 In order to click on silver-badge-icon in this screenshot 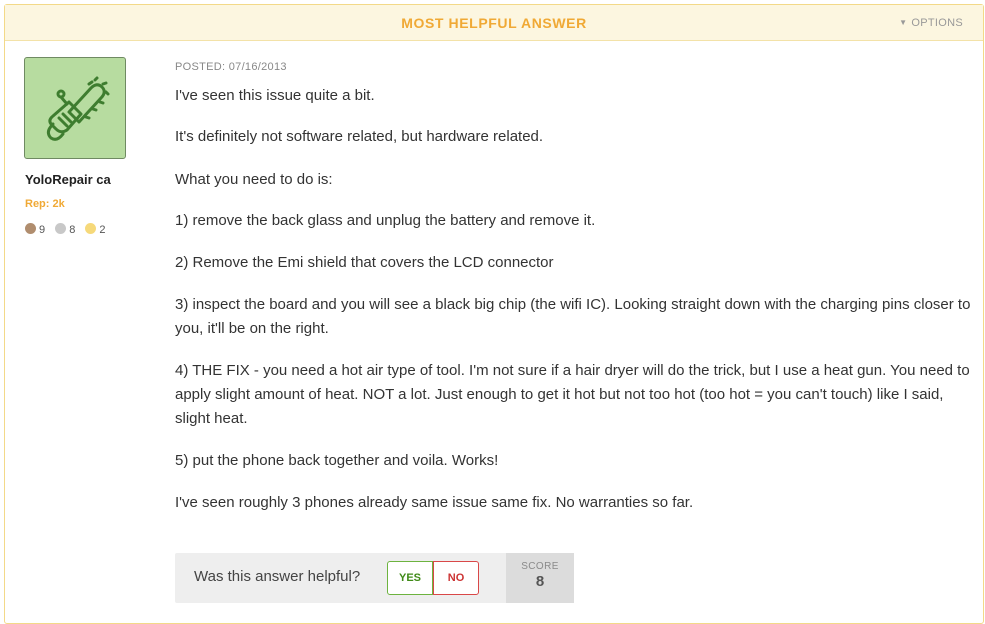, I will do `click(61, 228)`.